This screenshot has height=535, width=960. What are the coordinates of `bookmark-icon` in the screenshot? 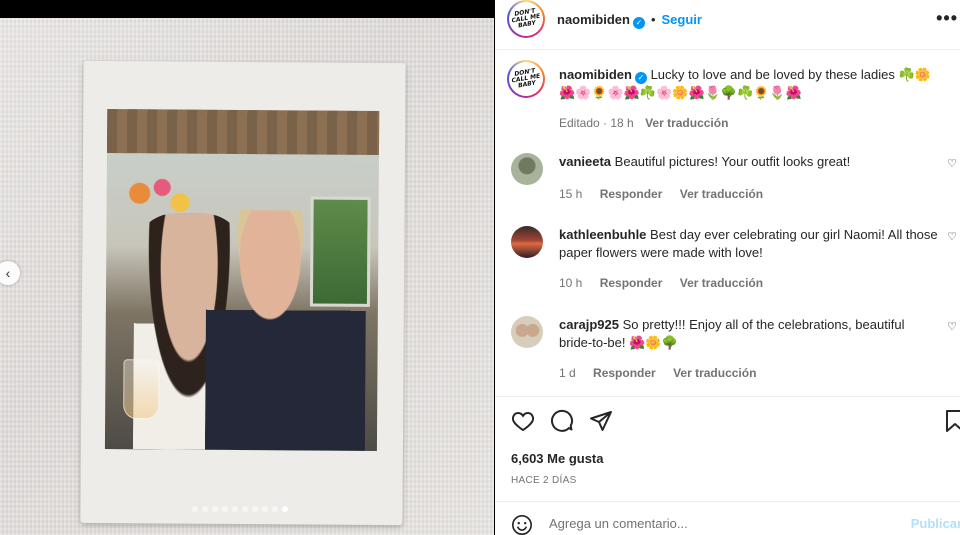 It's located at (951, 421).